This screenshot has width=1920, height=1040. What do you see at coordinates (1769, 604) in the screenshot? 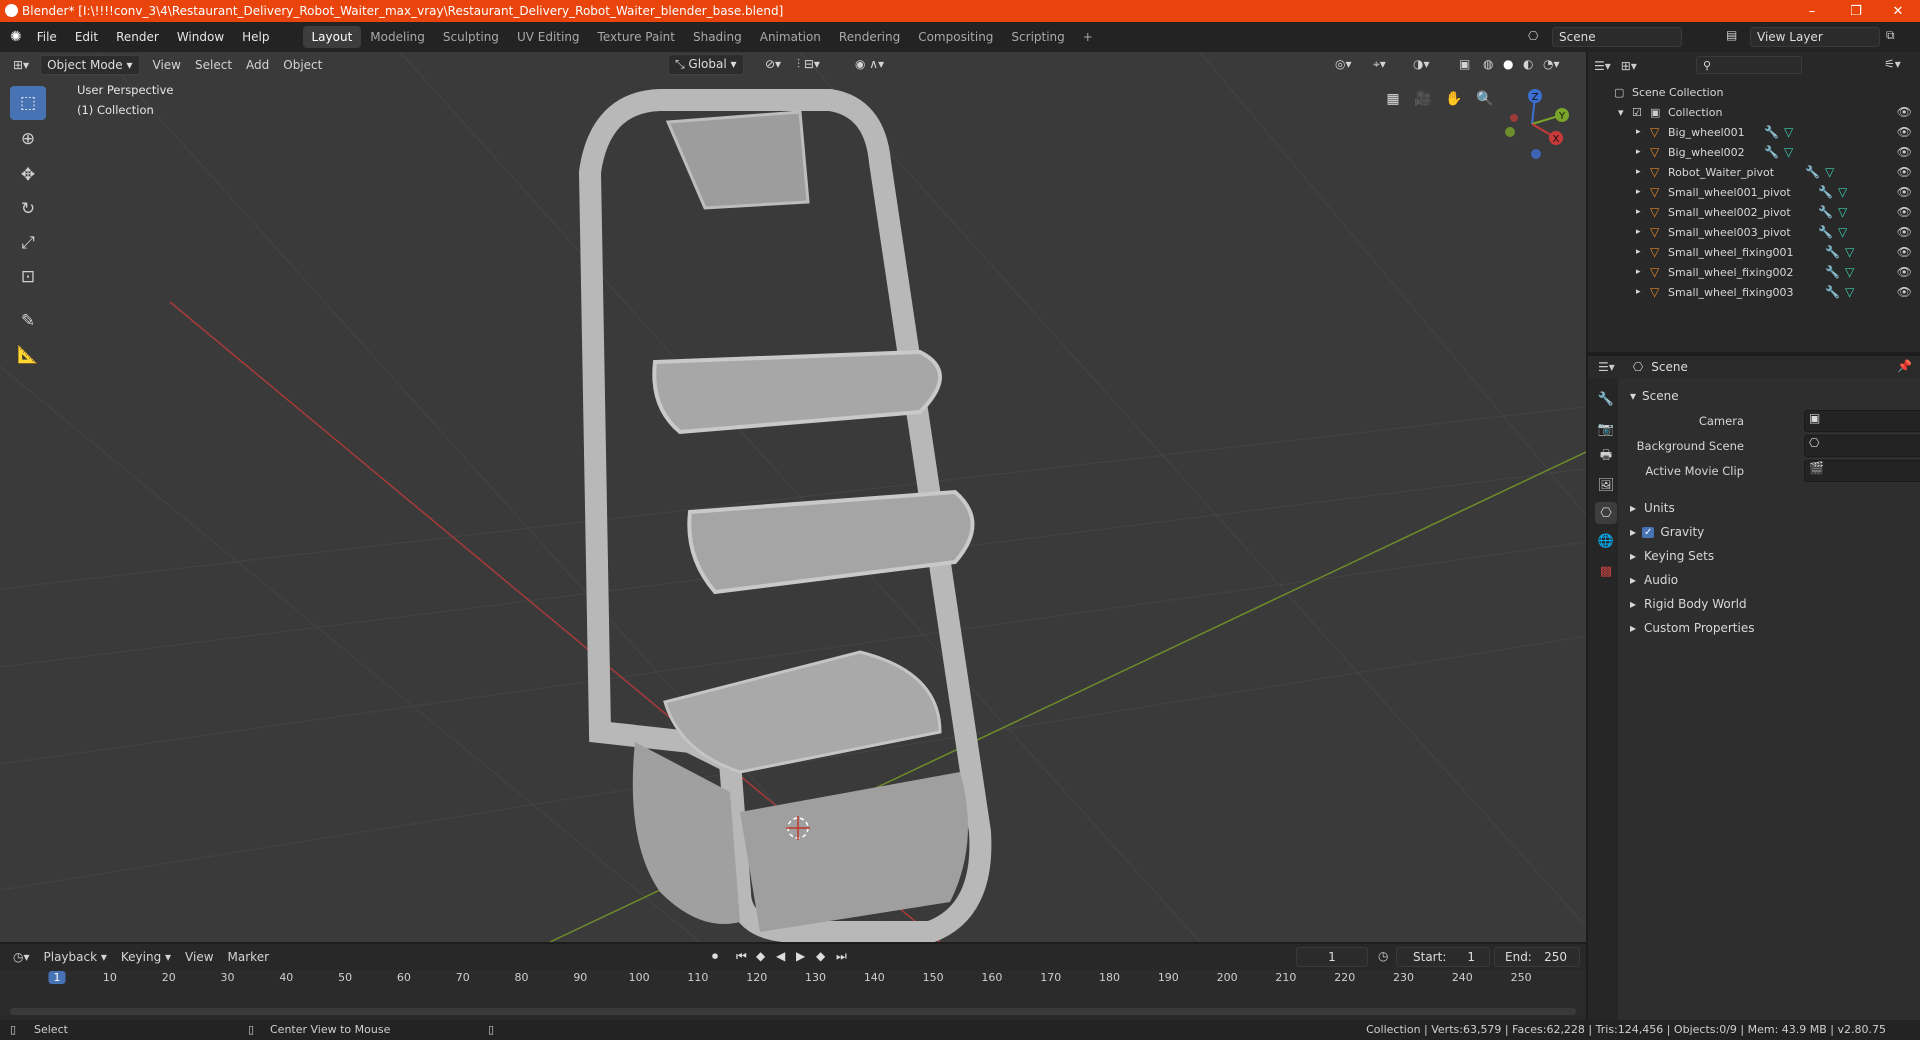
I see `rigid-body-world-panel: ▸ Rigid Body World` at bounding box center [1769, 604].